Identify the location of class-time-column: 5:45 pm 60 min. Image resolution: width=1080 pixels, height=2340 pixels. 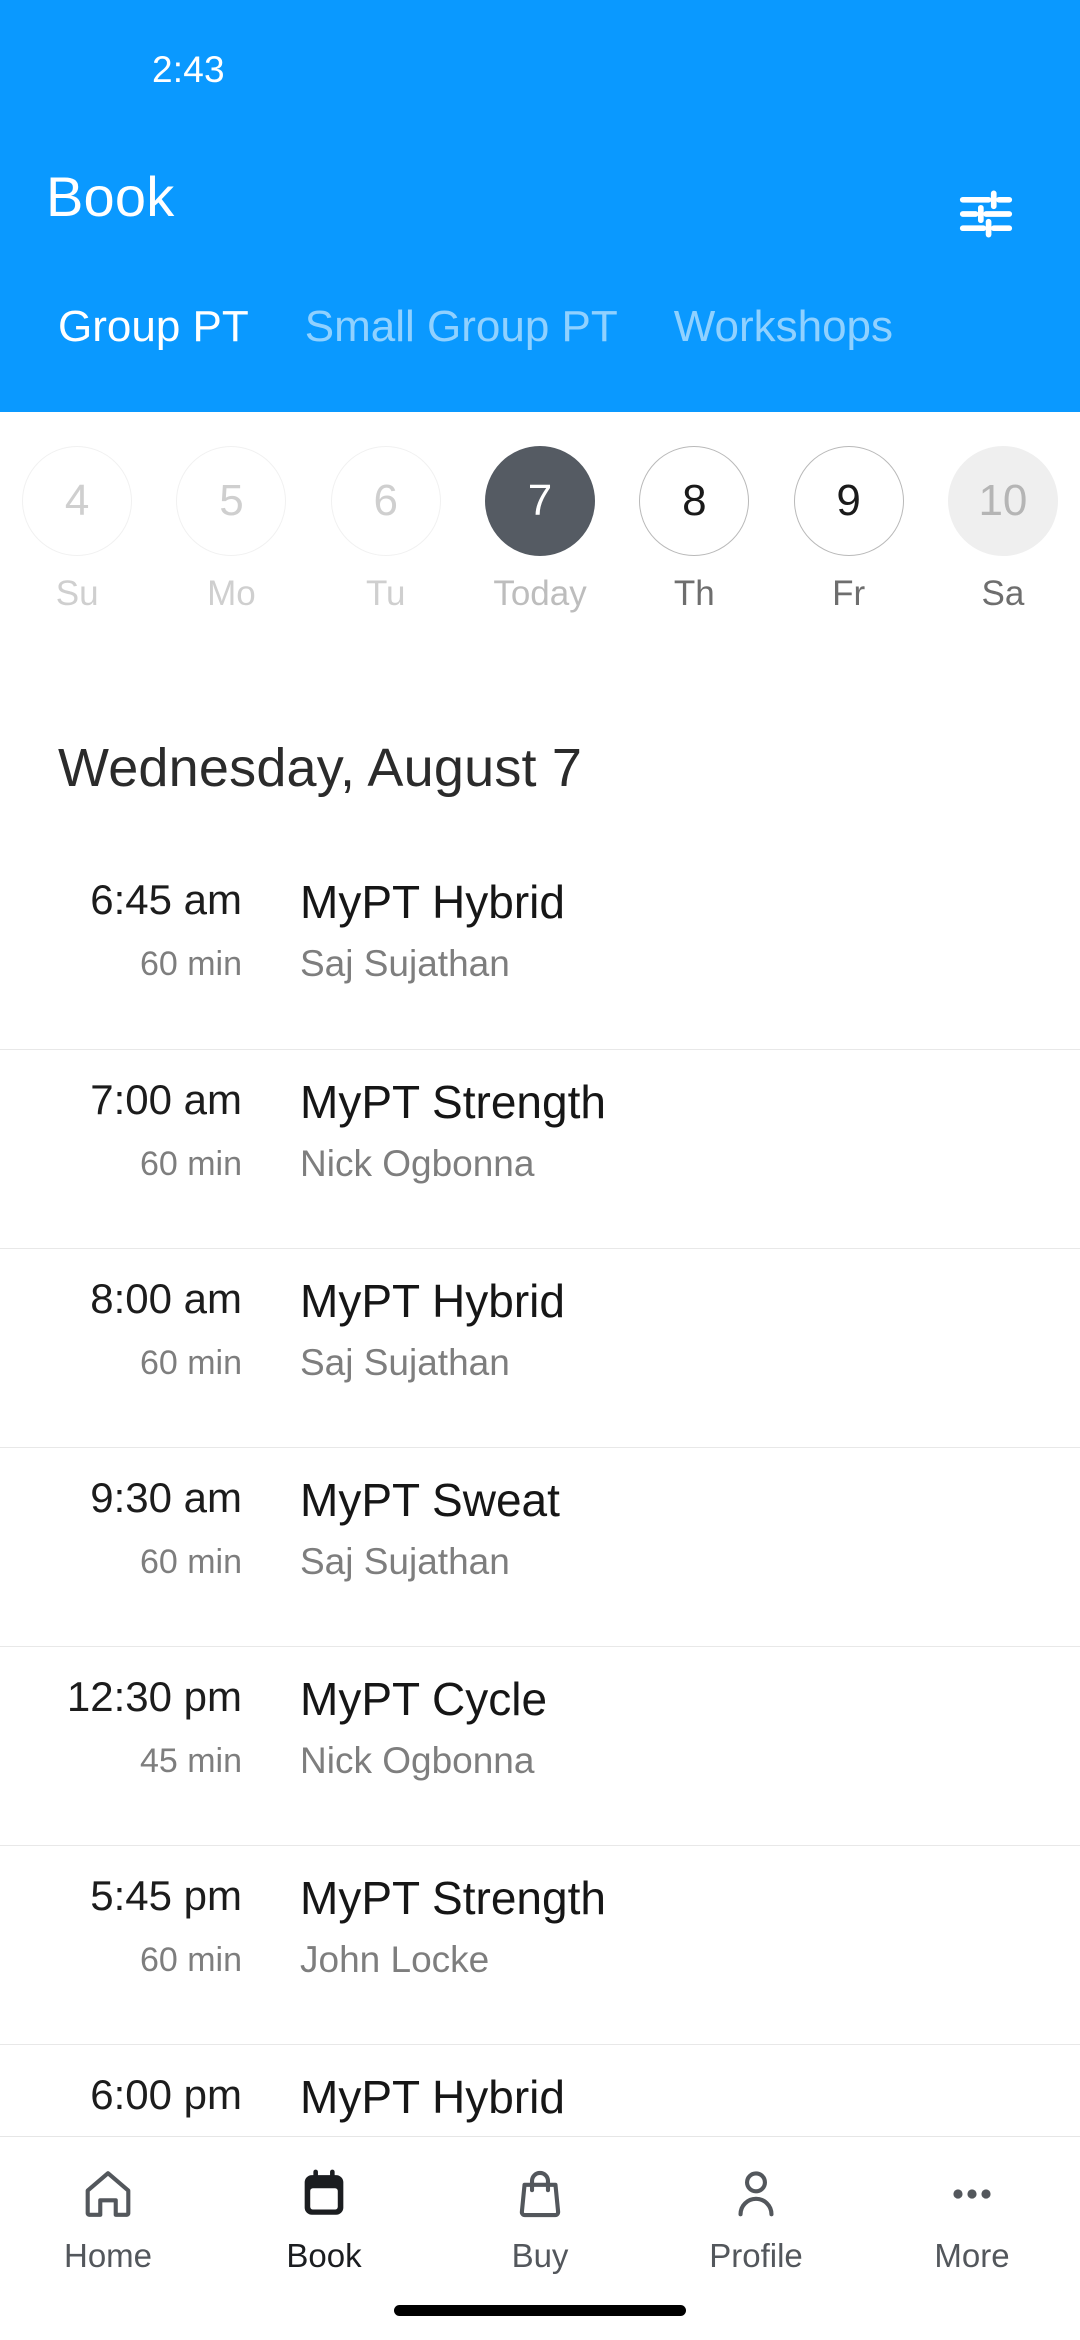
(150, 1925).